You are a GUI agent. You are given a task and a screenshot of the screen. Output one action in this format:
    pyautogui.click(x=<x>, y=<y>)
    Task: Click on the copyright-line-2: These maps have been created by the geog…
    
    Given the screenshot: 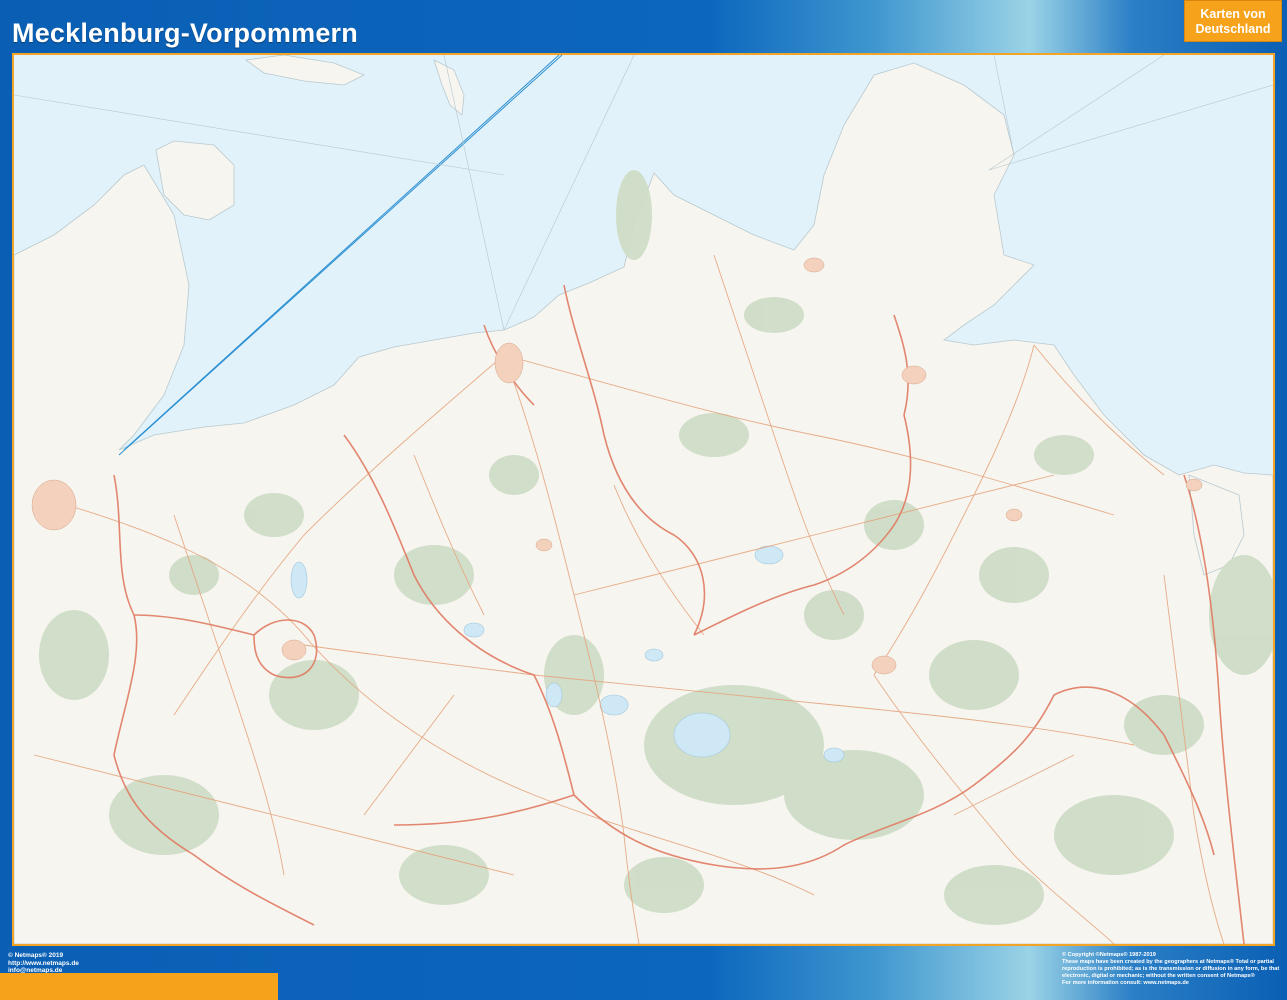 What is the action you would take?
    pyautogui.click(x=1168, y=962)
    